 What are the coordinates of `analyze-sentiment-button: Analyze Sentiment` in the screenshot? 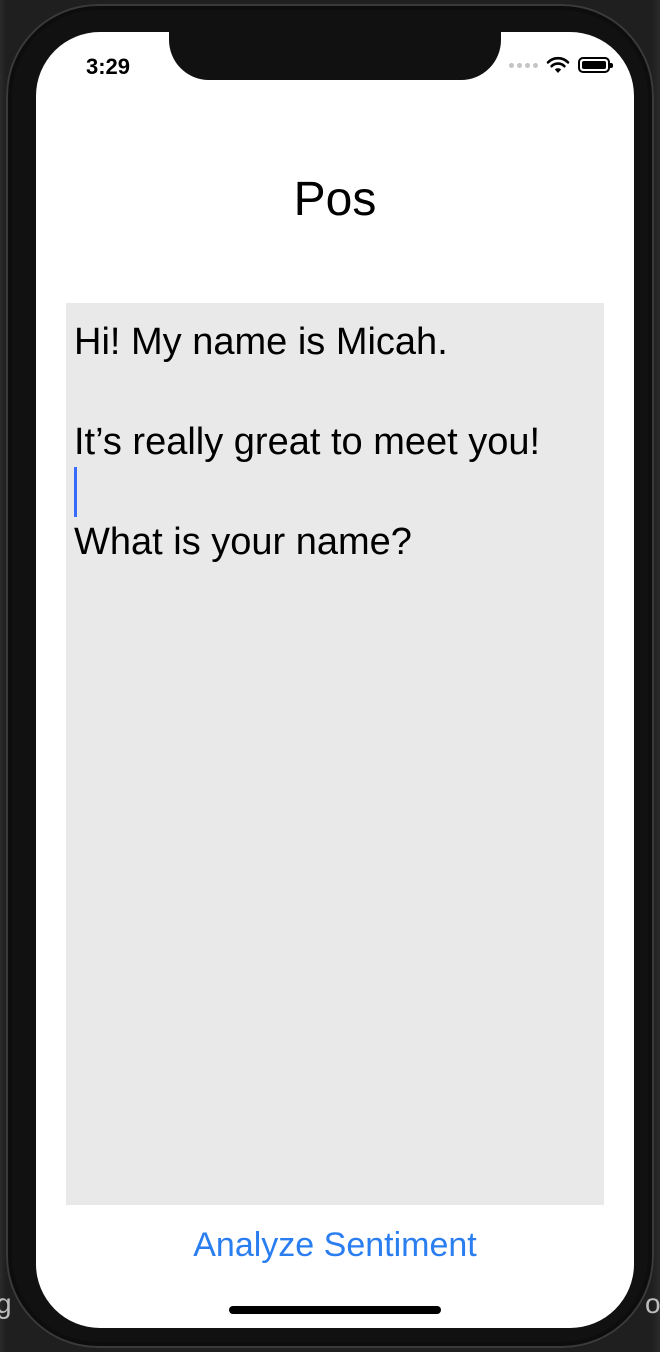 It's located at (335, 1245).